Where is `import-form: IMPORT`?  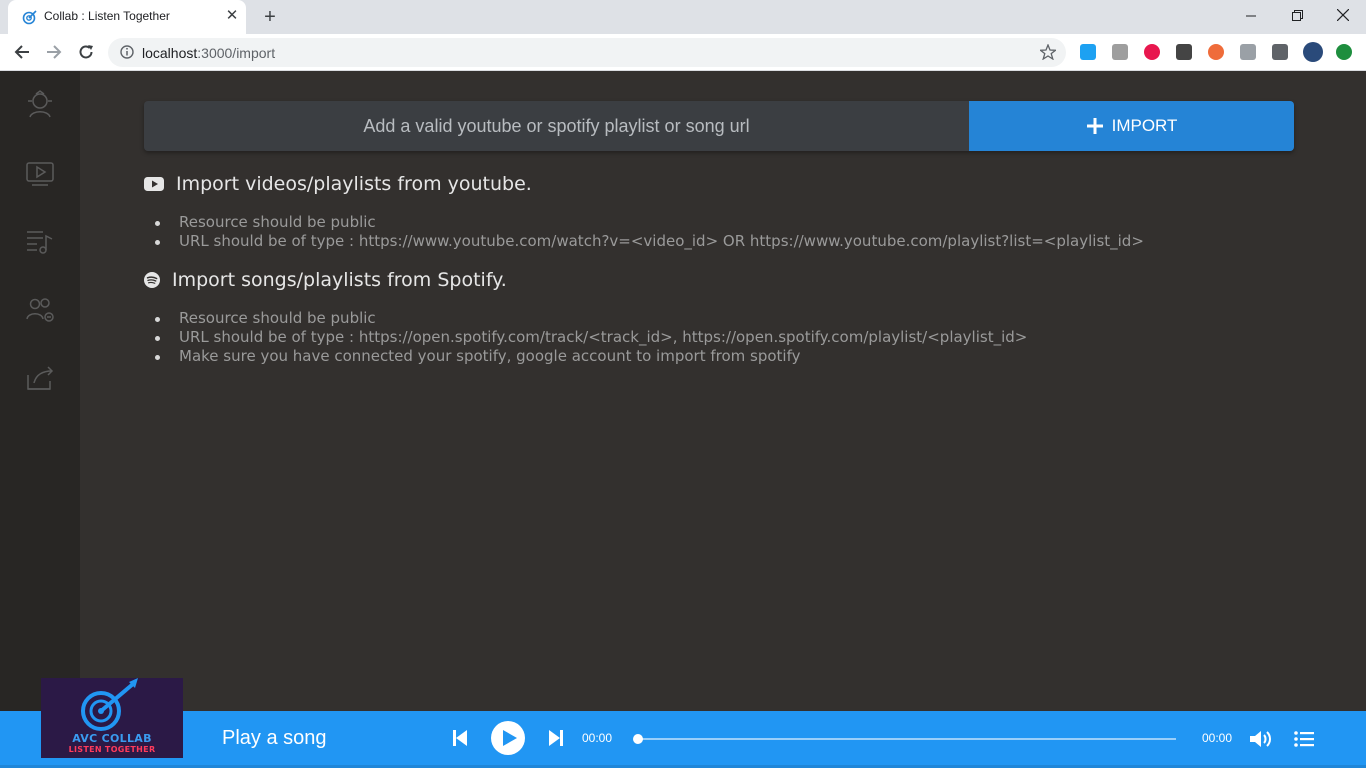
import-form: IMPORT is located at coordinates (719, 126).